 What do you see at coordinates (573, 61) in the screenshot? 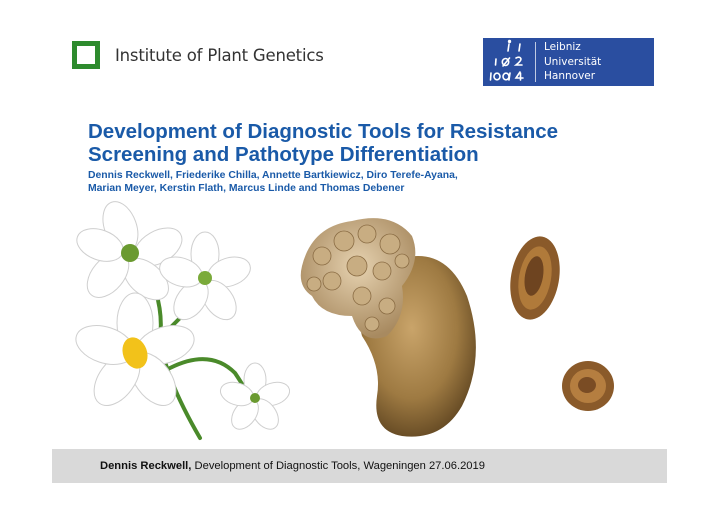
I see `luh-line-2: Universität` at bounding box center [573, 61].